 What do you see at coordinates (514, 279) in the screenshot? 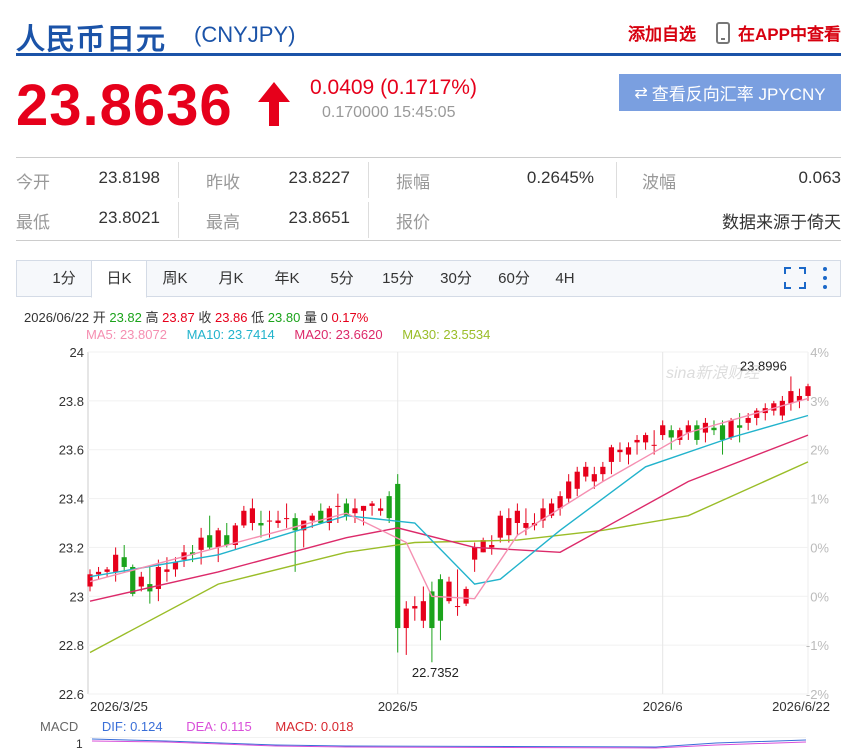
I see `tab-60min: 60分` at bounding box center [514, 279].